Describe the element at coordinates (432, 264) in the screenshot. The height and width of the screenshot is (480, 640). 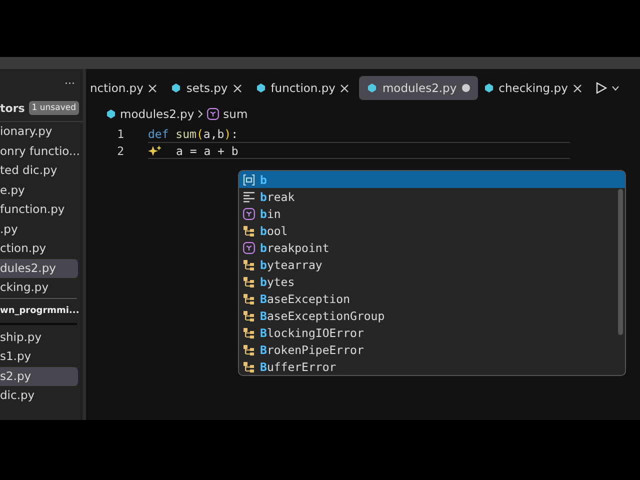
I see `suggestion-item: bytearray` at that location.